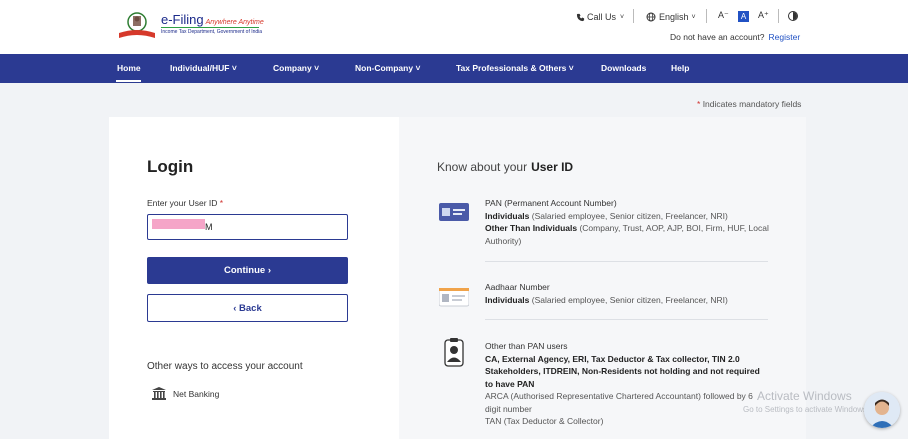 This screenshot has height=439, width=908. What do you see at coordinates (210, 27) in the screenshot?
I see `brand-underline` at bounding box center [210, 27].